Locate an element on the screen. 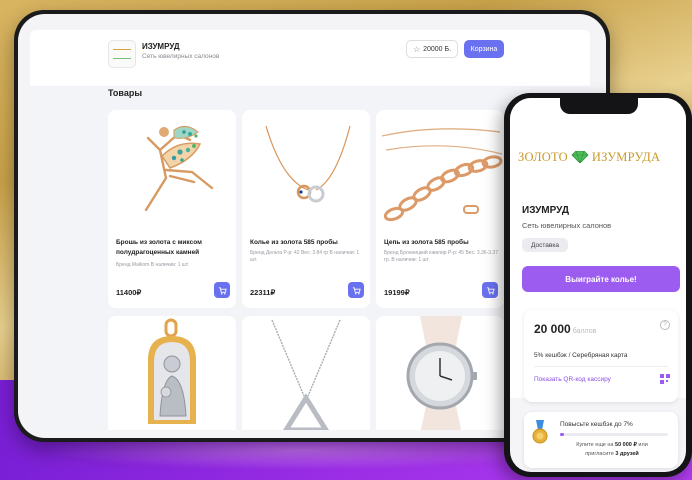 The height and width of the screenshot is (480, 692). emerald-icon is located at coordinates (580, 157).